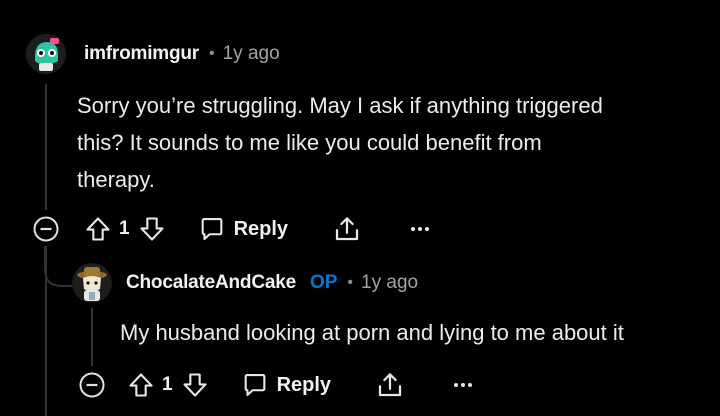 Image resolution: width=720 pixels, height=416 pixels. I want to click on comment-meta: ChocalateAndCake OP • 1y ago, so click(272, 283).